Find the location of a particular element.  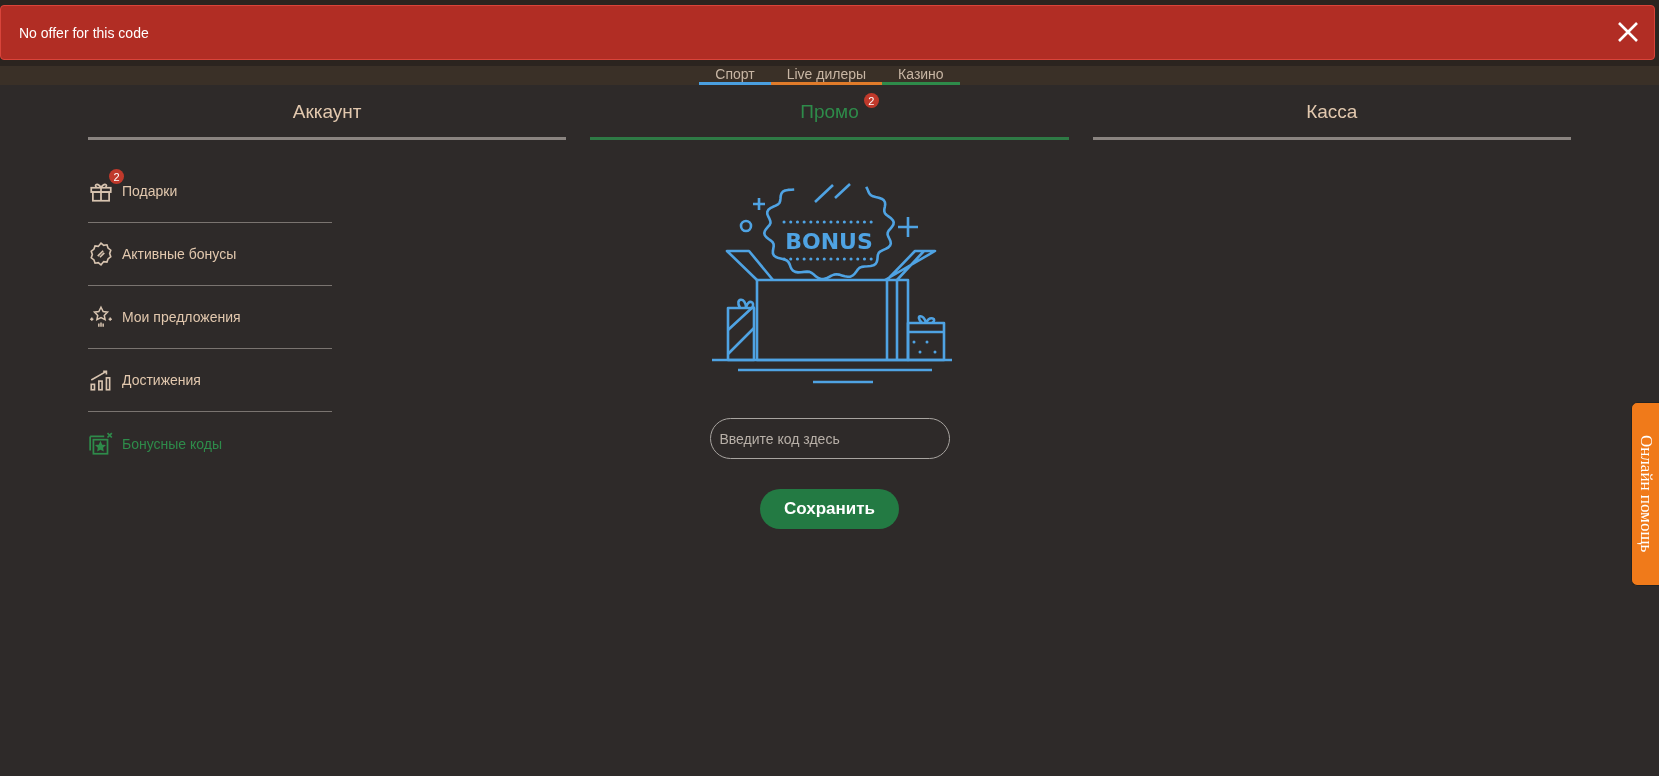

code-input-field: Введите код здесь is located at coordinates (829, 438).